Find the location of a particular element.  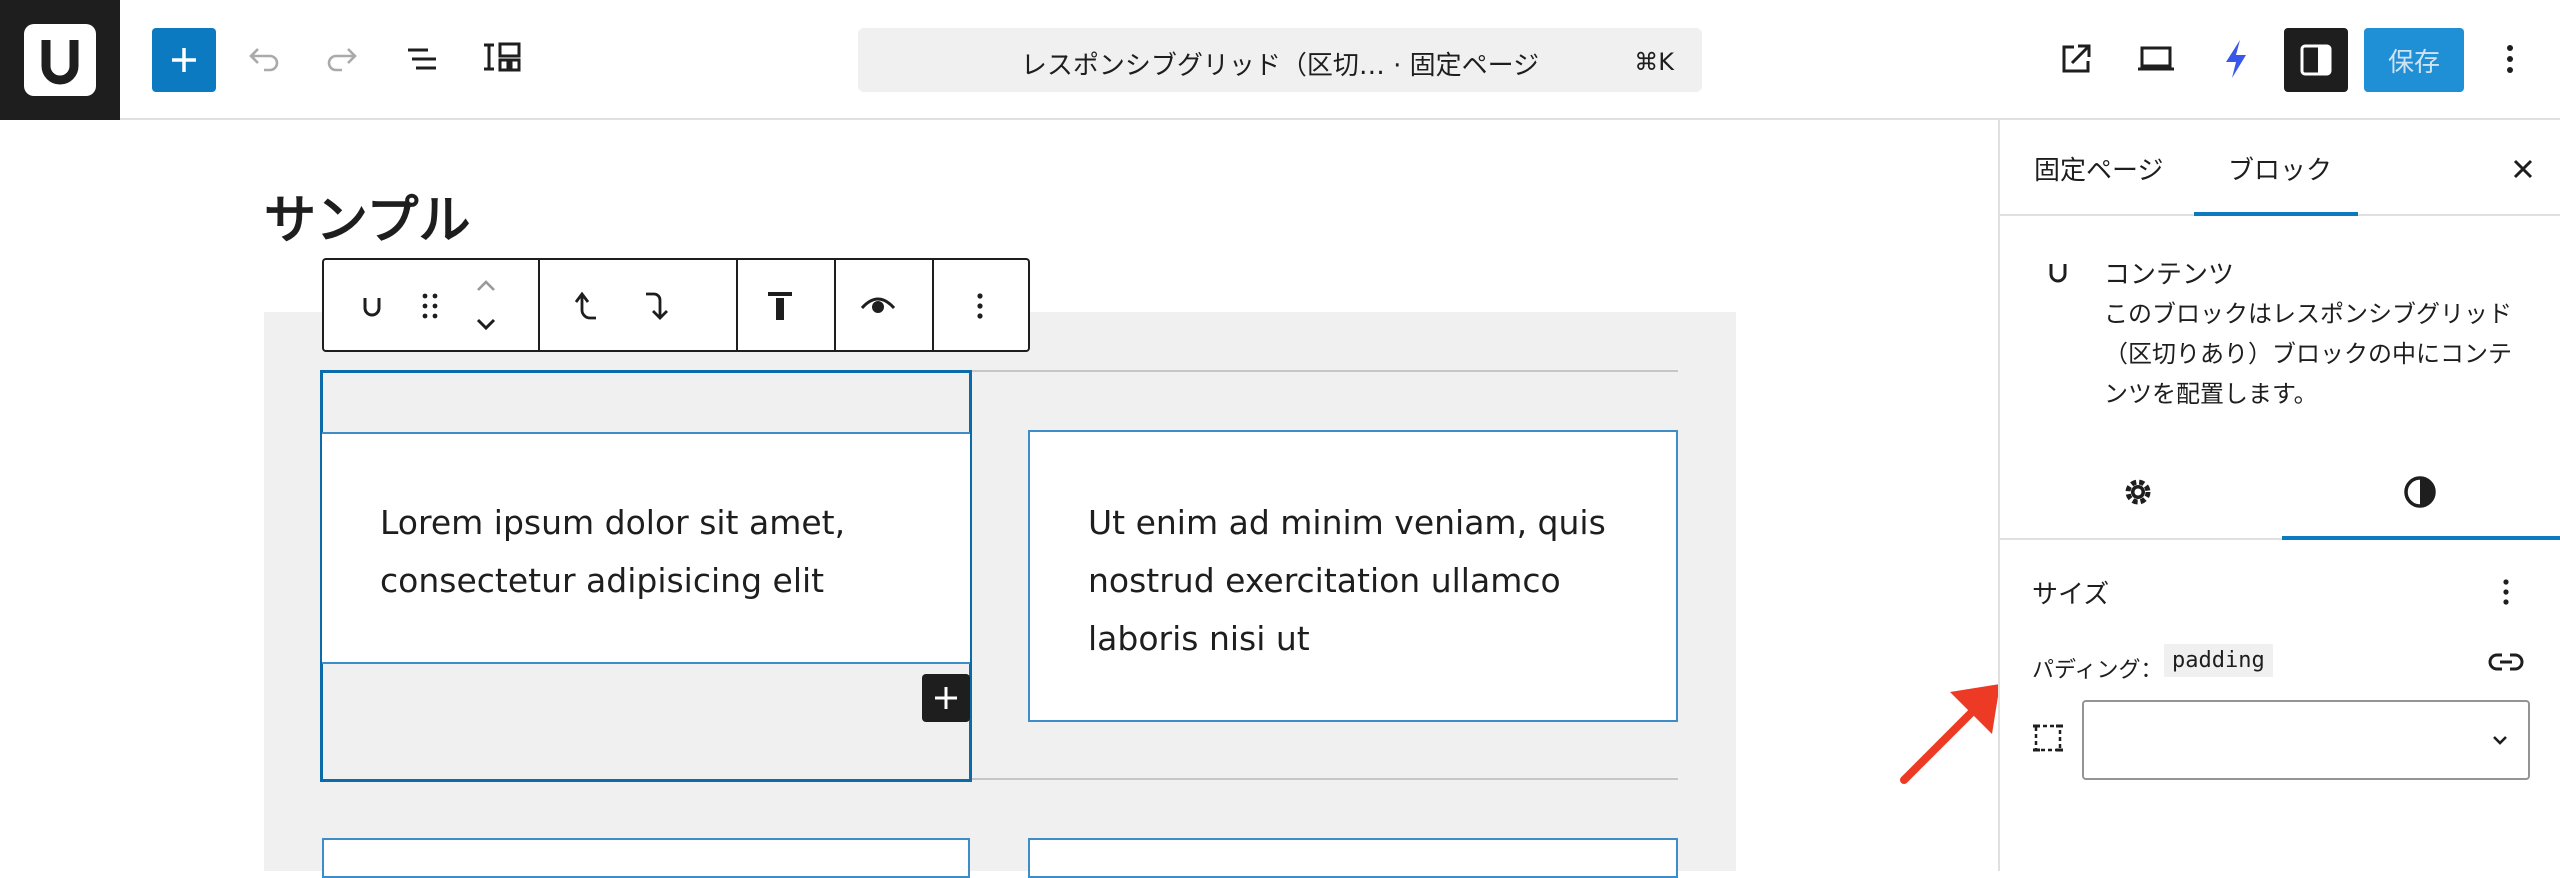

device-preview-icon is located at coordinates (2156, 59).